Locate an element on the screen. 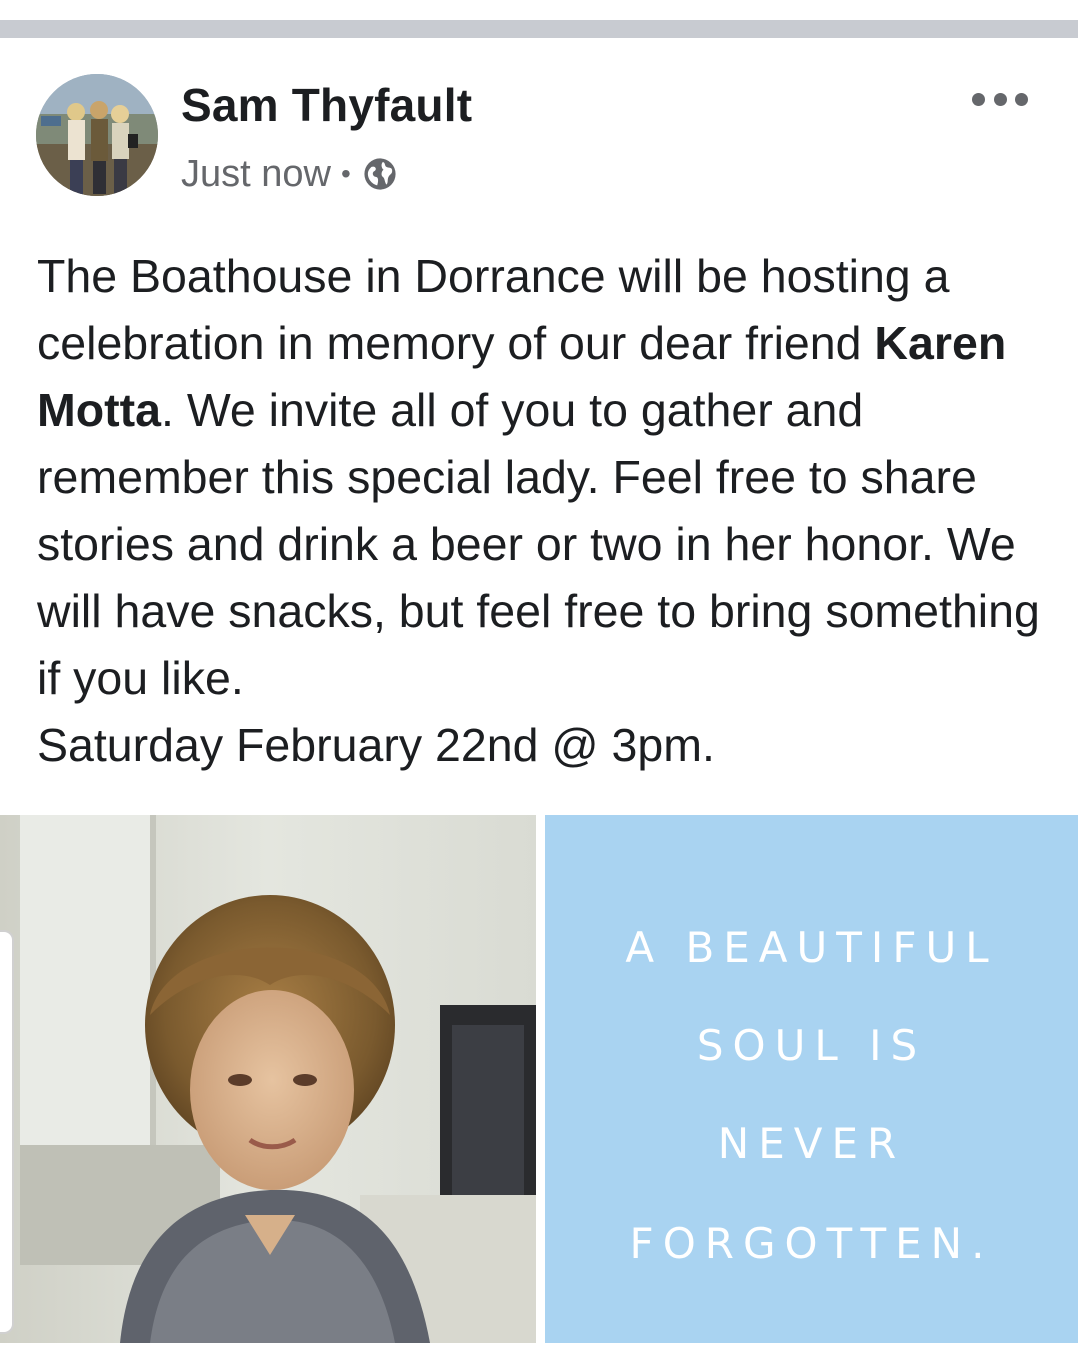 This screenshot has width=1078, height=1365. globe-icon is located at coordinates (380, 174).